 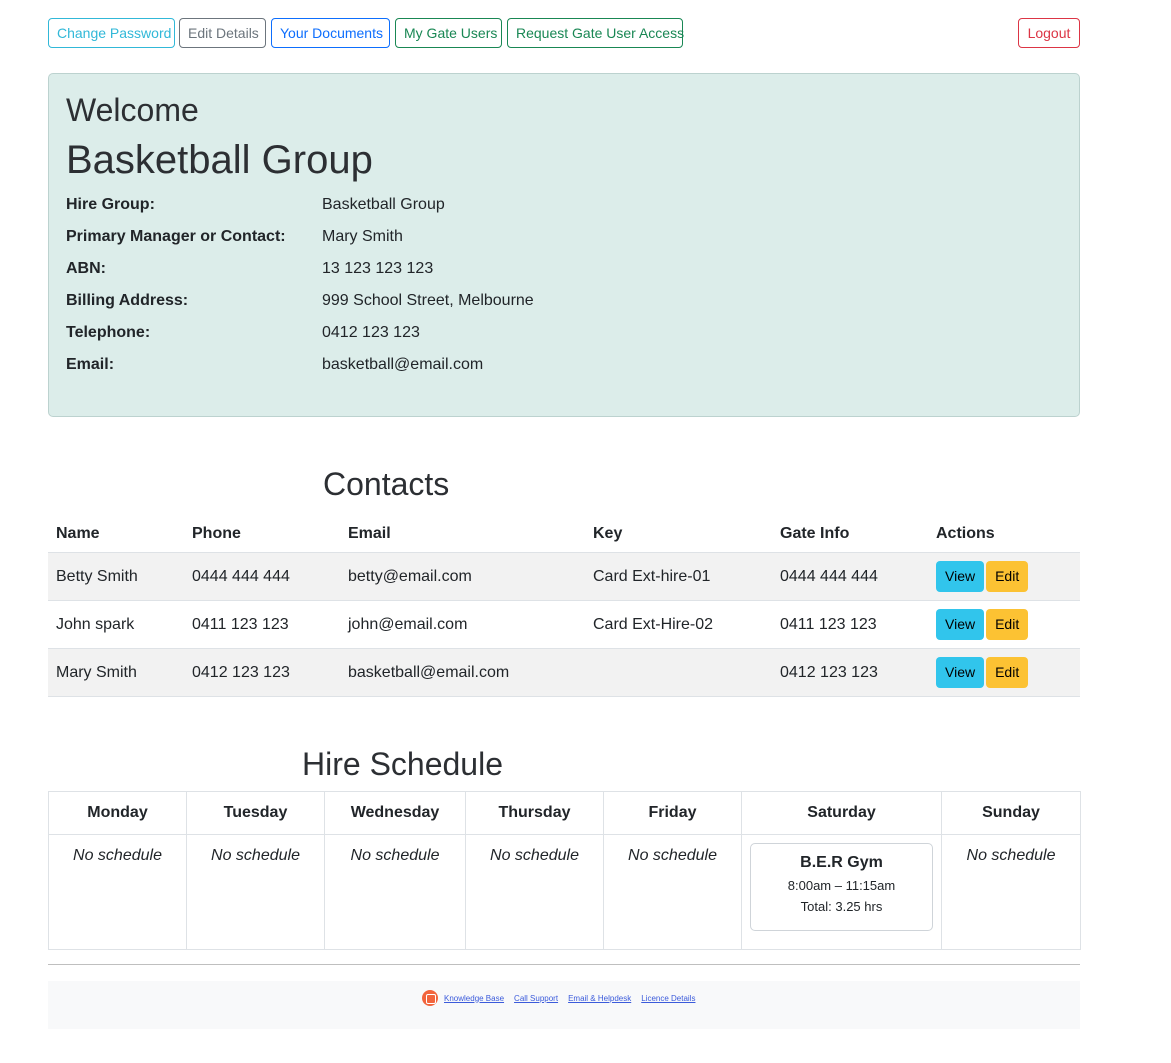 What do you see at coordinates (371, 332) in the screenshot?
I see `info-value: 0412 123 123` at bounding box center [371, 332].